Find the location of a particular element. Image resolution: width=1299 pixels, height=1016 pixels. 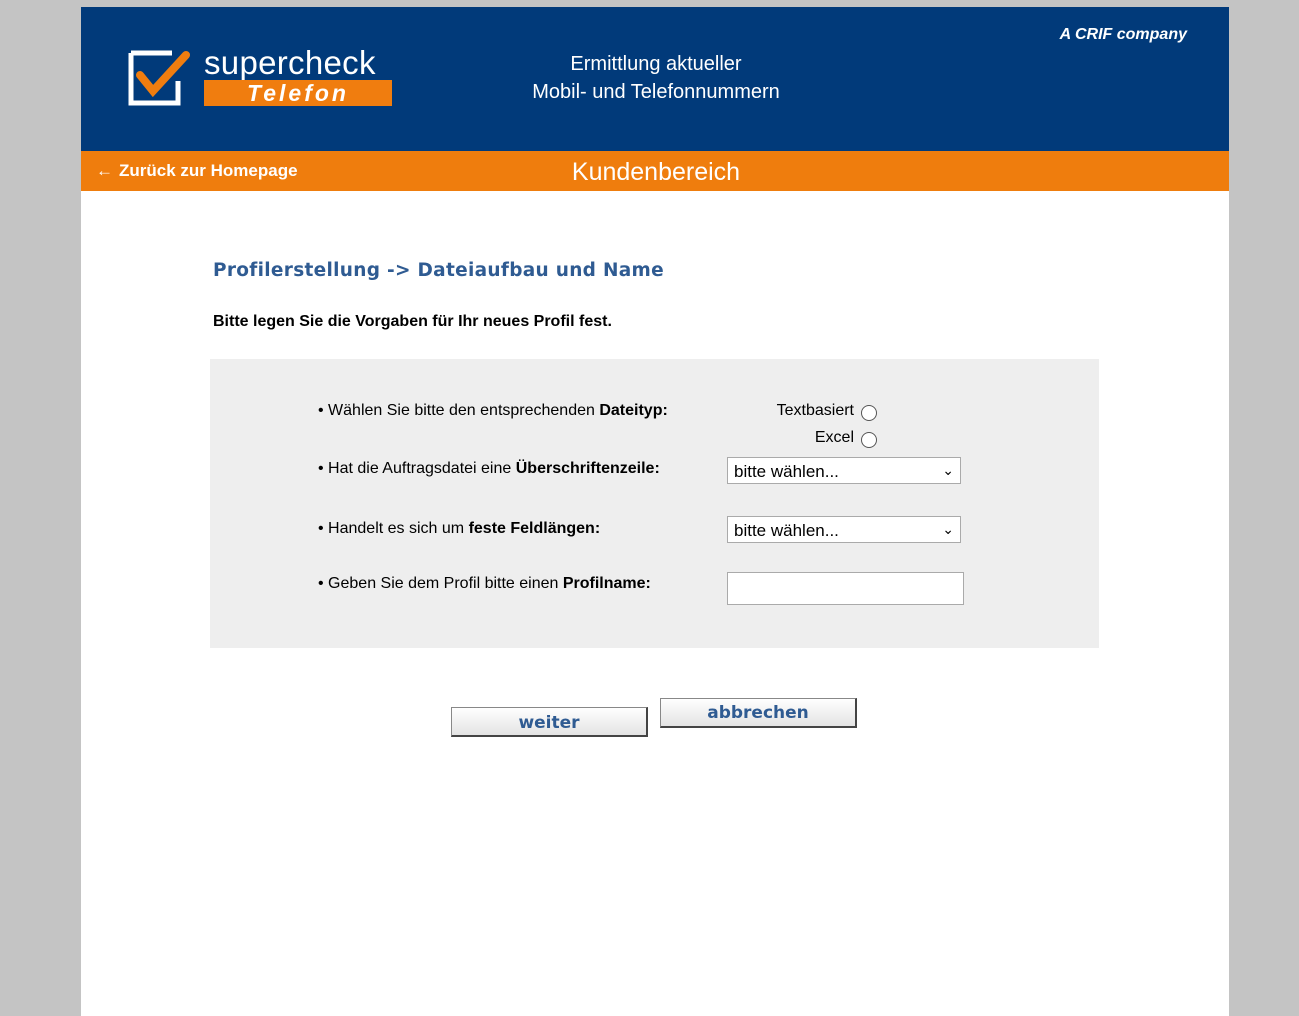

navbar: ← Zurück zur Homepage Kundenbereich is located at coordinates (655, 171).